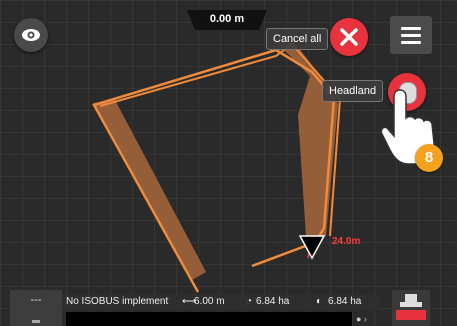 This screenshot has width=457, height=326. Describe the element at coordinates (209, 319) in the screenshot. I see `info-strip` at that location.